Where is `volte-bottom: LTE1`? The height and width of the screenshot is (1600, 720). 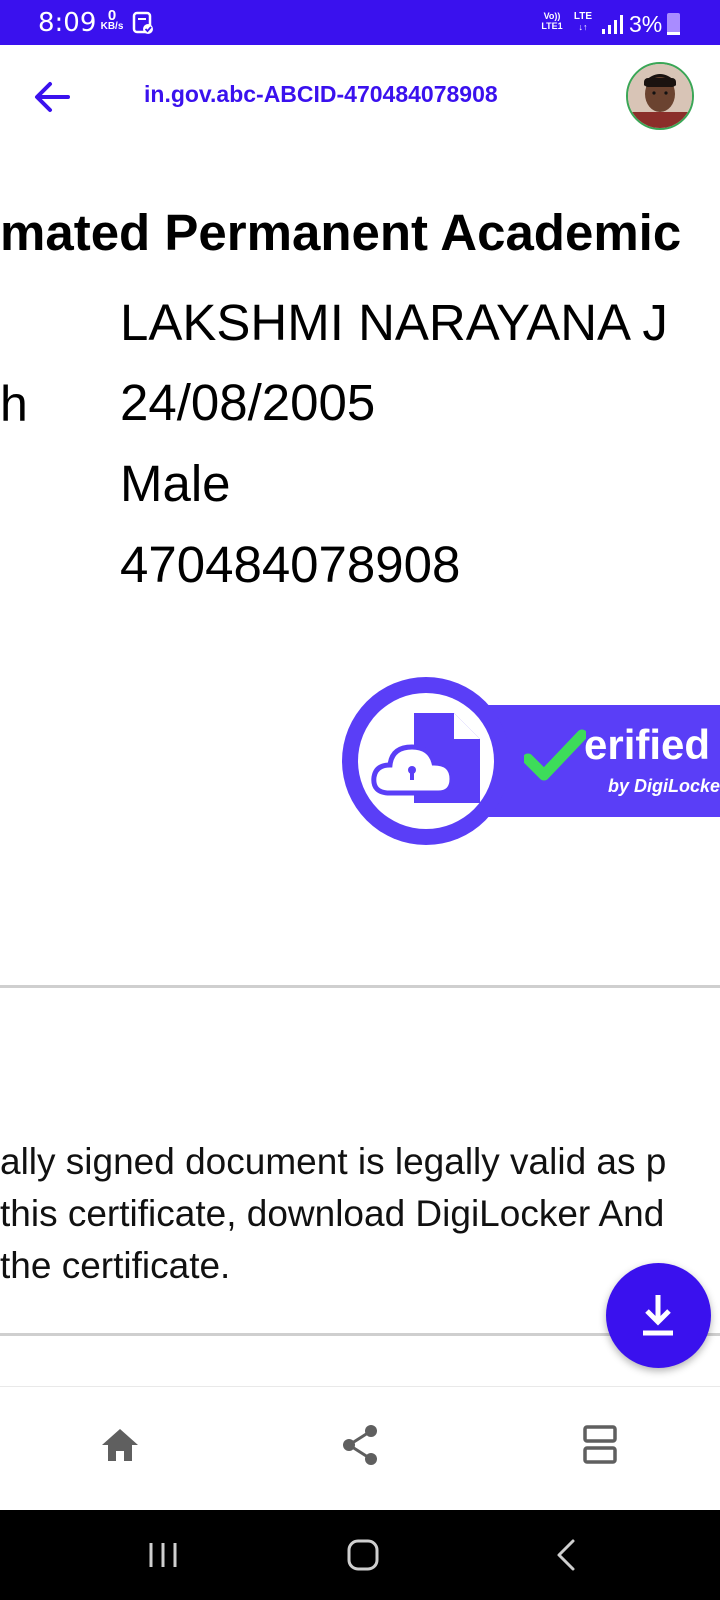 volte-bottom: LTE1 is located at coordinates (552, 26).